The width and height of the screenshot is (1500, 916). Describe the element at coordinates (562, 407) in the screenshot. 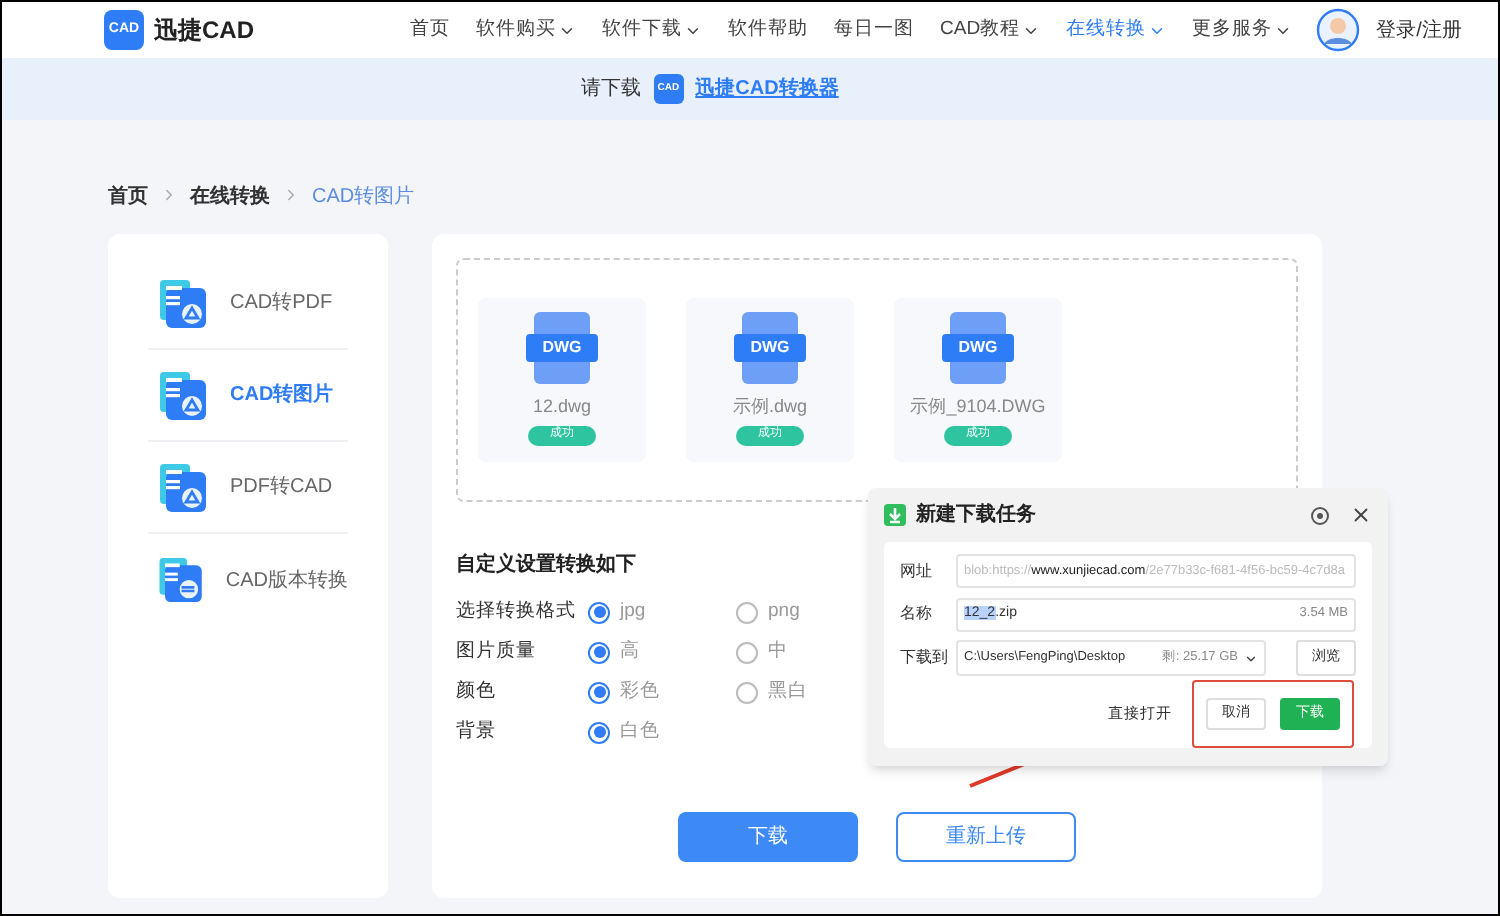

I see `file-name: 12.dwg` at that location.